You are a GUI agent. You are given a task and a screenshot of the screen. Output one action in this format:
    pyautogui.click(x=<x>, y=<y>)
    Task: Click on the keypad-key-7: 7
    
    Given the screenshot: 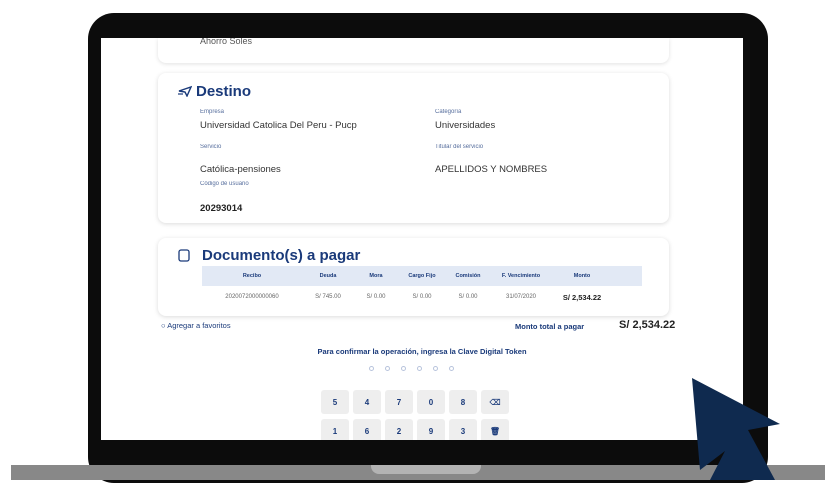 What is the action you would take?
    pyautogui.click(x=399, y=402)
    